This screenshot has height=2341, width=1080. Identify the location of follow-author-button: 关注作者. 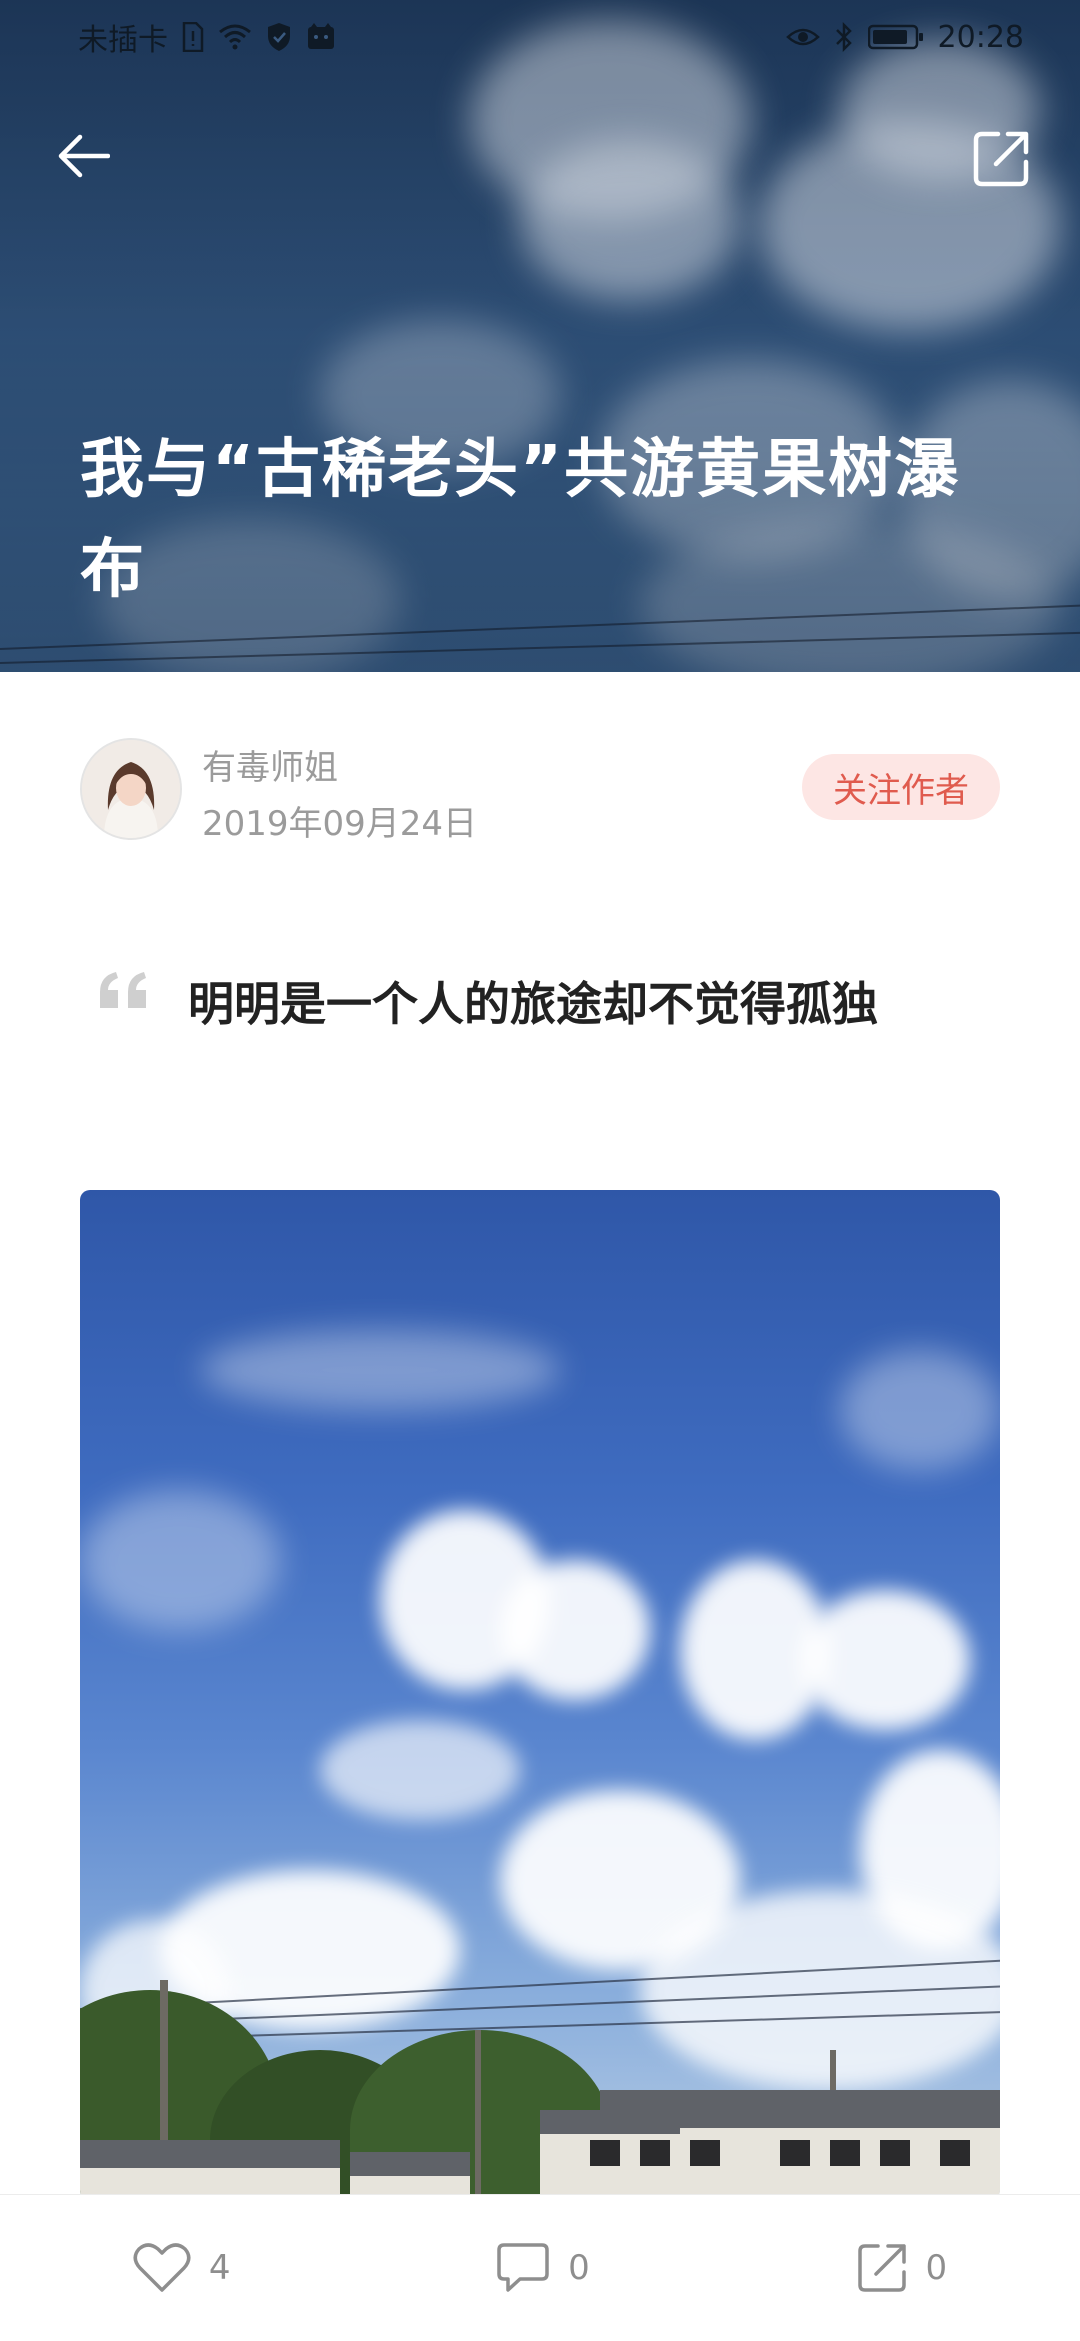
(901, 787).